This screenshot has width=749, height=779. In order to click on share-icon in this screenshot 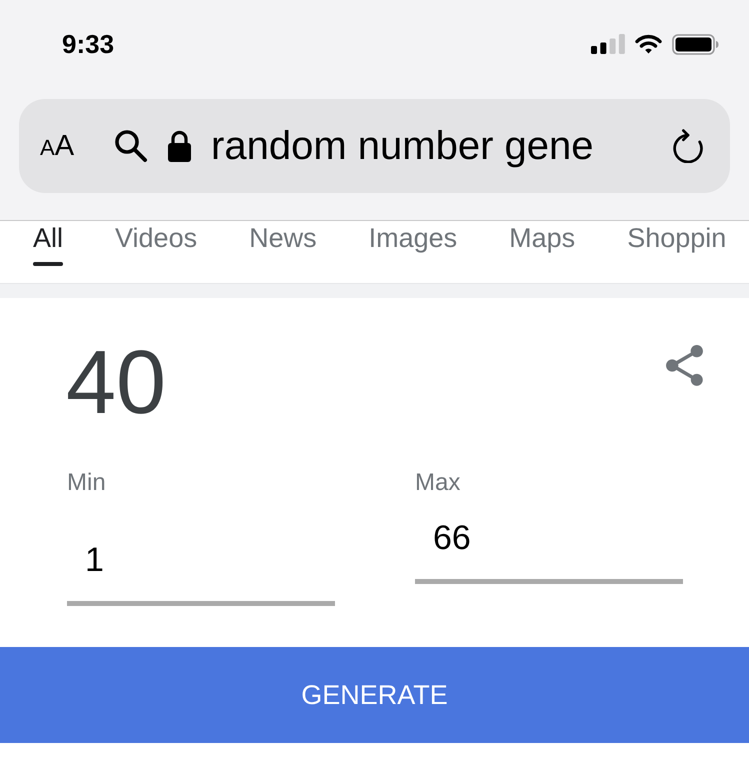, I will do `click(684, 365)`.